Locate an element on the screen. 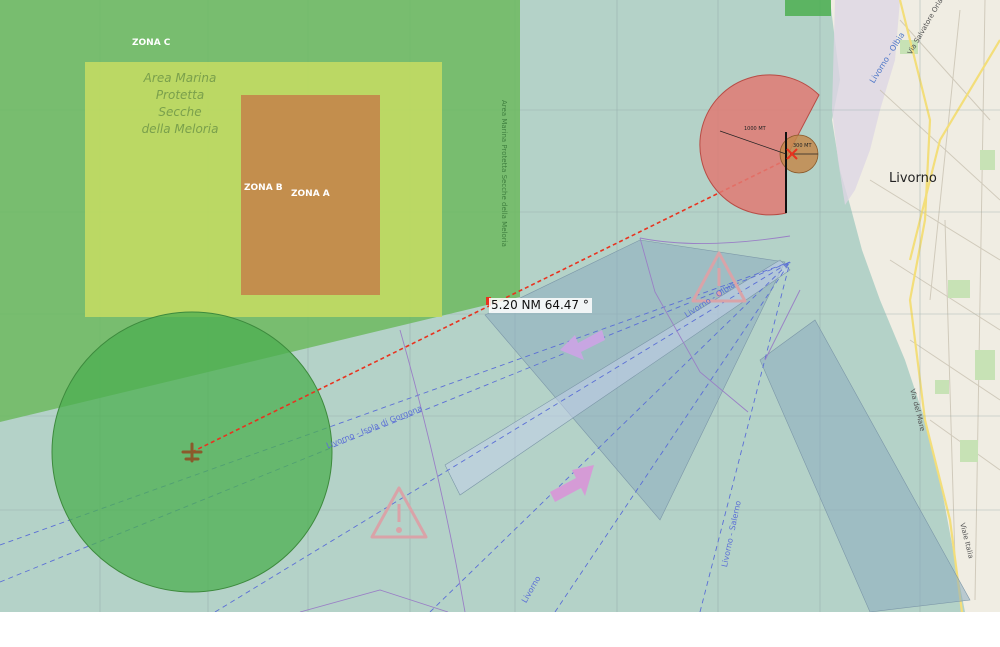  measurement-readout: 5.20 NM 64.47 ° is located at coordinates (540, 305).